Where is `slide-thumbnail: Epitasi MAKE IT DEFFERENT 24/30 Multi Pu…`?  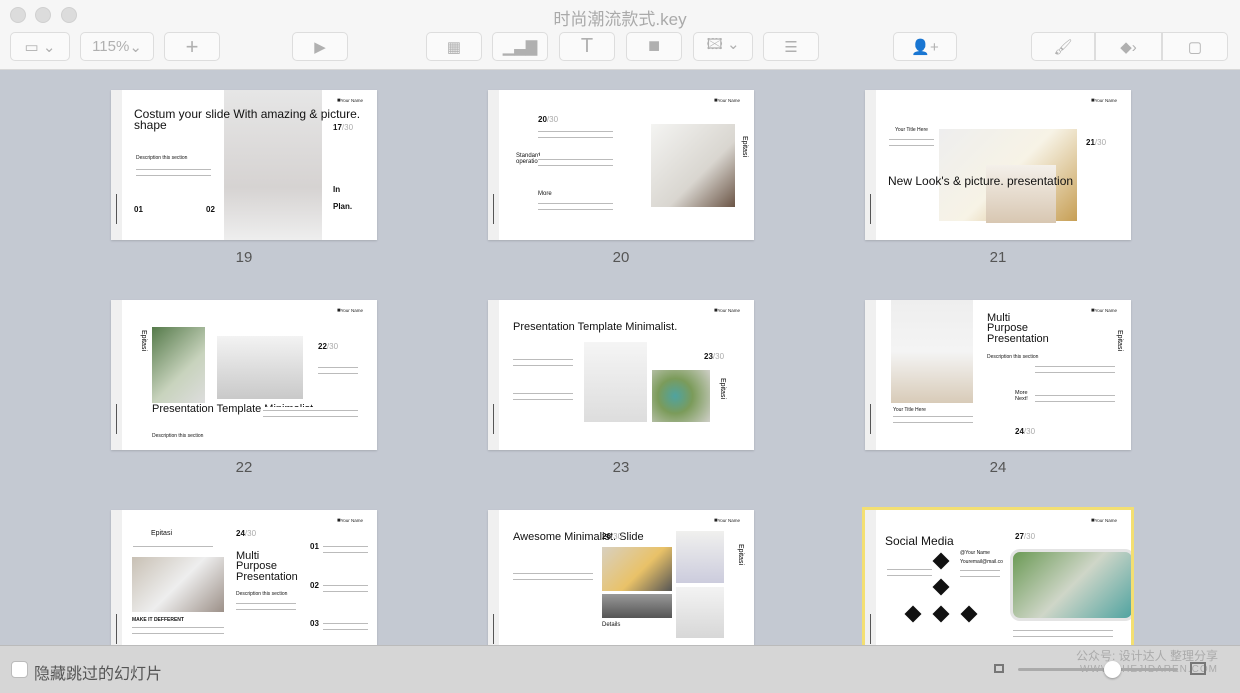
slide-thumbnail: Epitasi MAKE IT DEFFERENT 24/30 Multi Pu… is located at coordinates (244, 577).